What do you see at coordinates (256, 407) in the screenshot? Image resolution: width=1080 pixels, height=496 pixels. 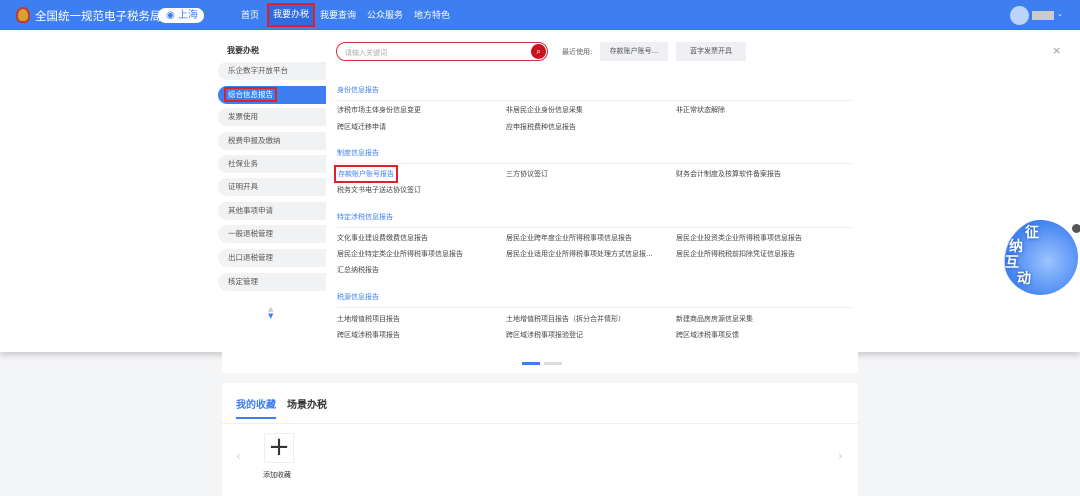 I see `tab-my-favorites: 我的收藏` at bounding box center [256, 407].